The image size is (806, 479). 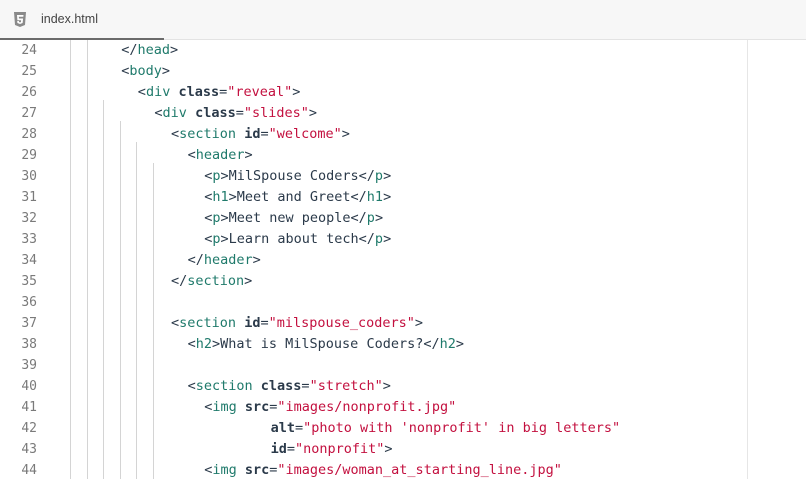 I want to click on attribute-value: "slides", so click(x=276, y=113).